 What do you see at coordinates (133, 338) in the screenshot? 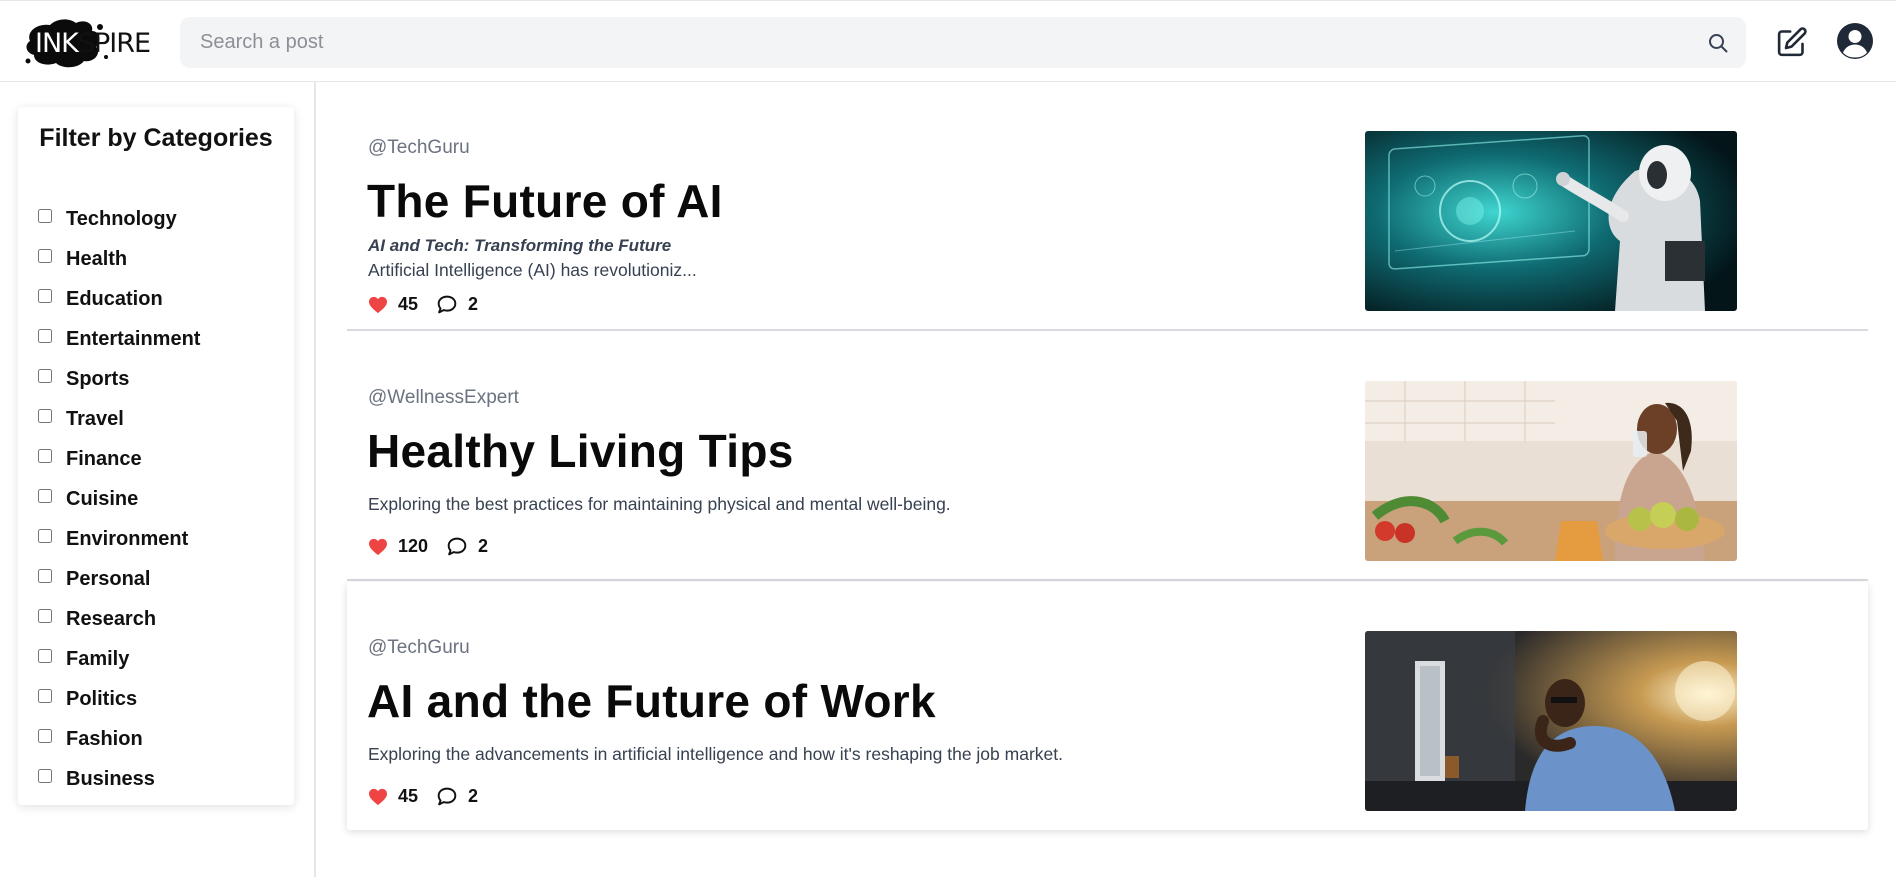
I see `category-label: Entertainment` at bounding box center [133, 338].